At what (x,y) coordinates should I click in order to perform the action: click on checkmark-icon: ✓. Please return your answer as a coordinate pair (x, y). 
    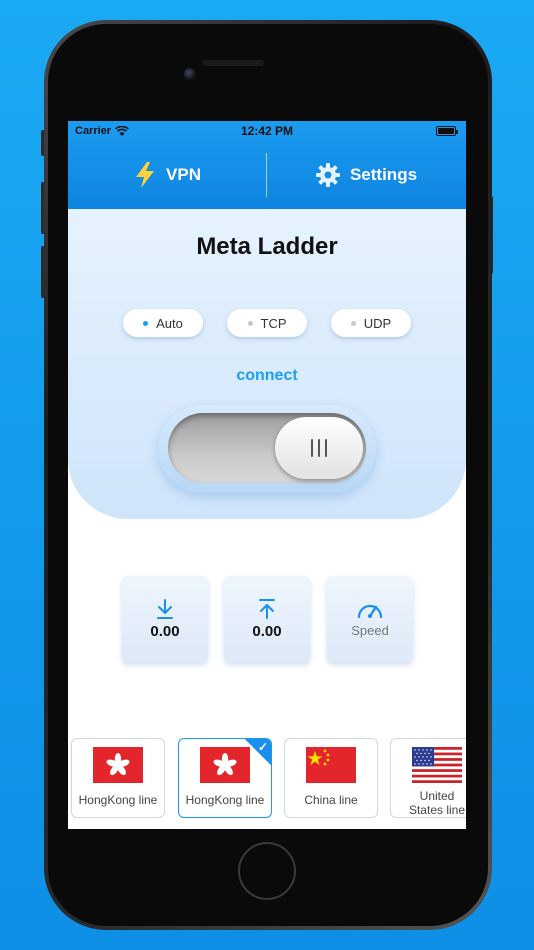
    Looking at the image, I should click on (262, 747).